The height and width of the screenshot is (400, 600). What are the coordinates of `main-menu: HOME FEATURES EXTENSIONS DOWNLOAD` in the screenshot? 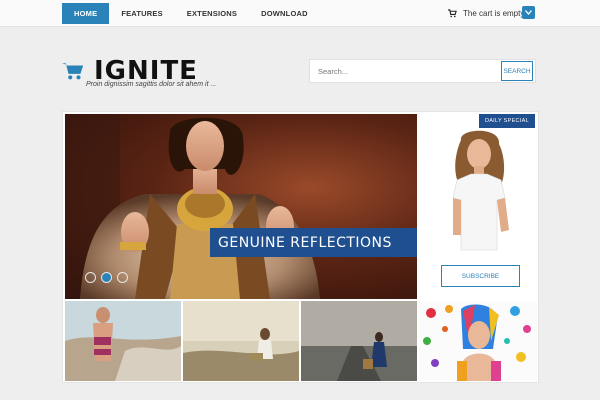 It's located at (191, 13).